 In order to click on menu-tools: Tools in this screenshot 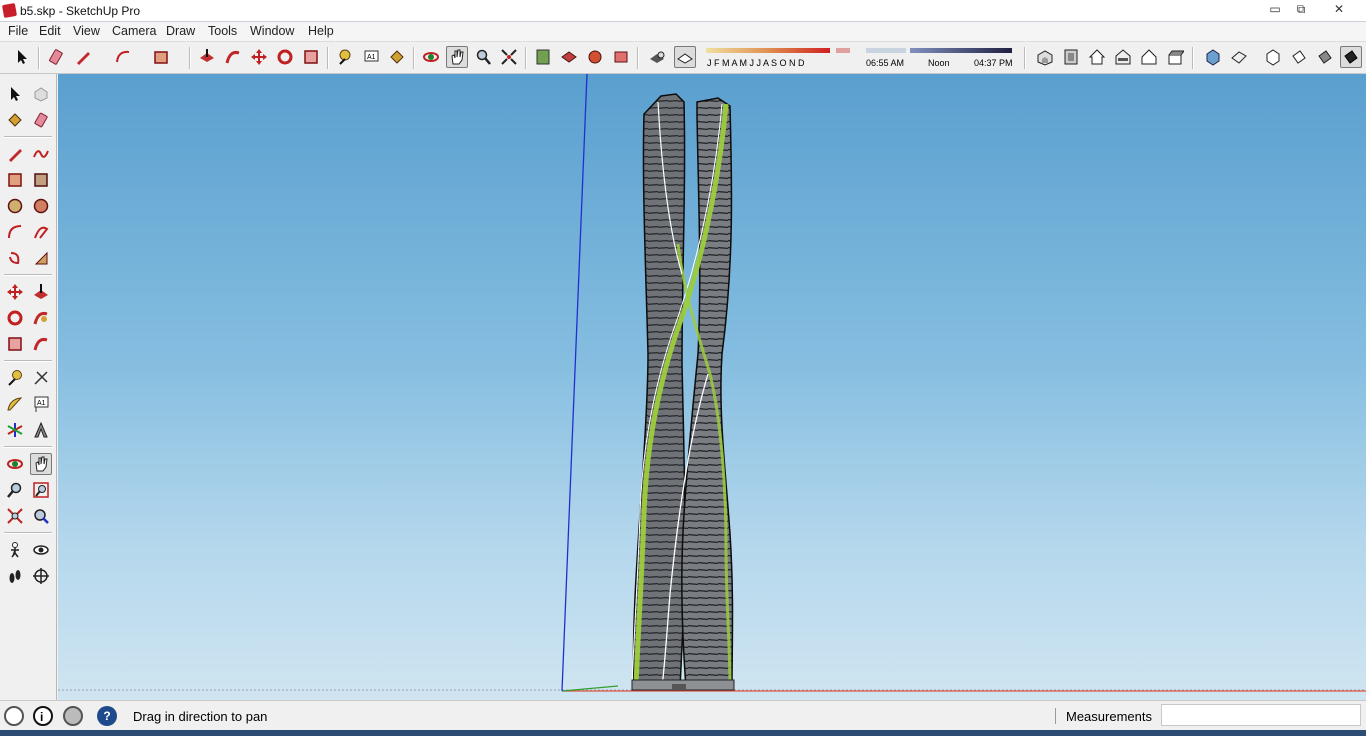, I will do `click(222, 31)`.